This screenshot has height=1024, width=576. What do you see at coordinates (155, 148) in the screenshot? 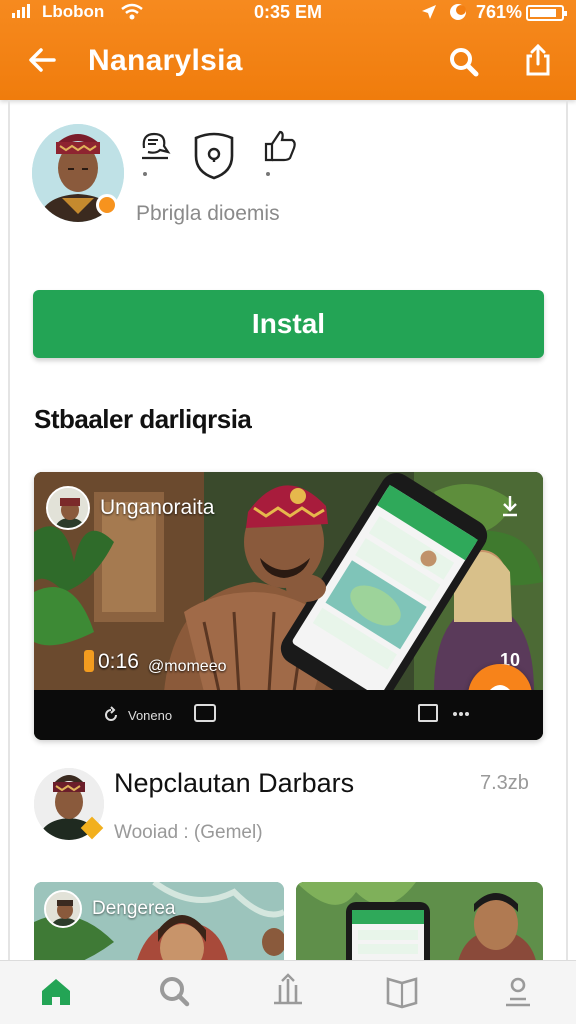
I see `chat-icon` at bounding box center [155, 148].